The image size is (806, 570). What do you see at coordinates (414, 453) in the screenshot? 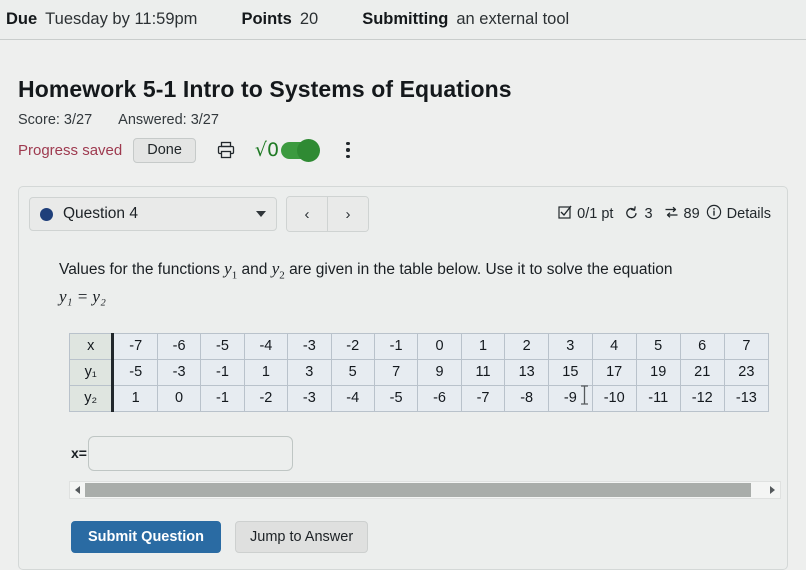
I see `answer-row: x=` at bounding box center [414, 453].